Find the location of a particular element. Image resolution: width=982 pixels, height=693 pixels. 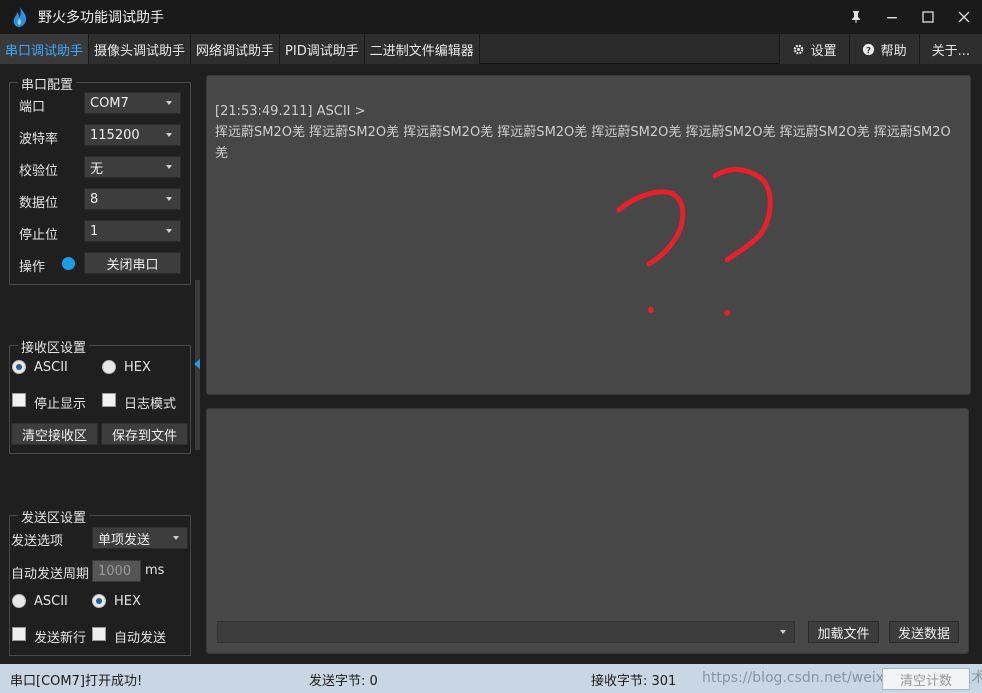

maximize-button is located at coordinates (928, 17).